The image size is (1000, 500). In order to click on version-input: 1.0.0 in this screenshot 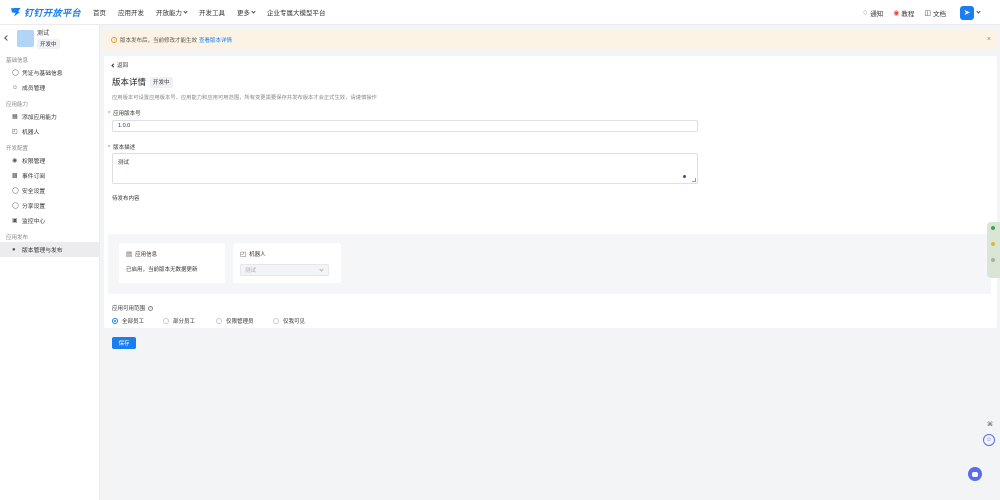, I will do `click(405, 126)`.